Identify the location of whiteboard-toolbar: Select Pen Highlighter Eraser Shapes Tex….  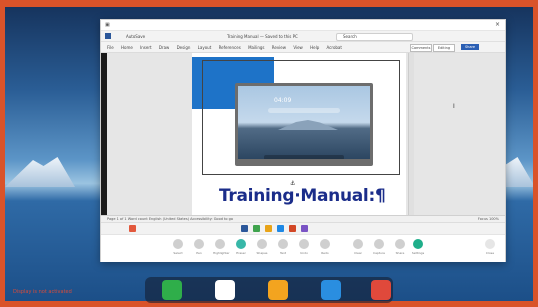
(303, 248).